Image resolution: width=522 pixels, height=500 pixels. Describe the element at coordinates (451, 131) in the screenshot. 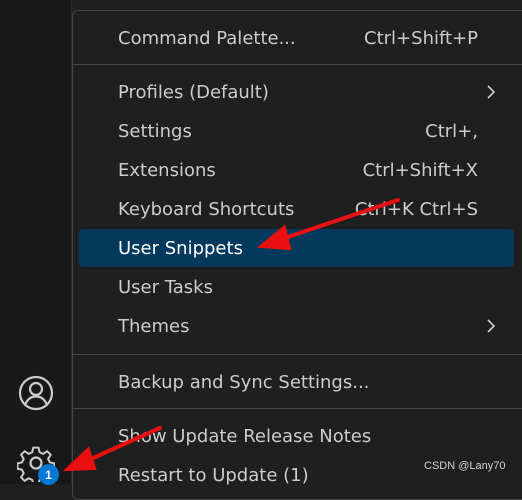

I see `menu-item-keybinding: Ctrl+,` at that location.